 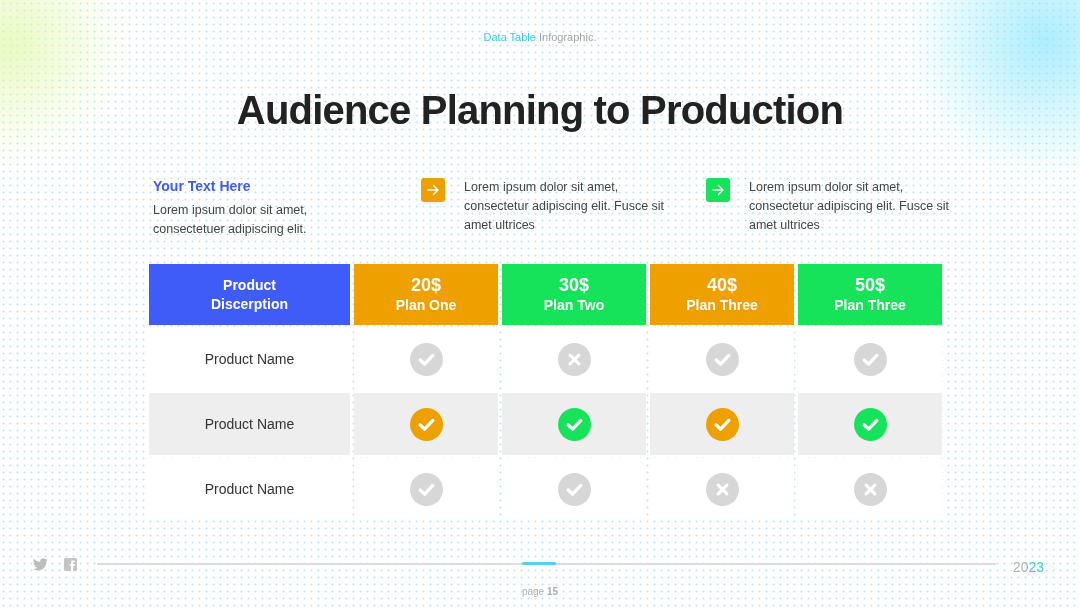 I want to click on intro-heading: Your Text Here, so click(x=202, y=186).